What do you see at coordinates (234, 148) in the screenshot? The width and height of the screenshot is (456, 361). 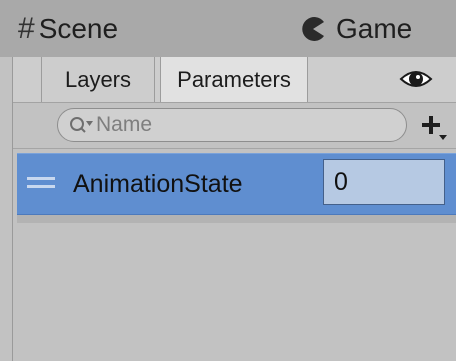 I see `divider` at bounding box center [234, 148].